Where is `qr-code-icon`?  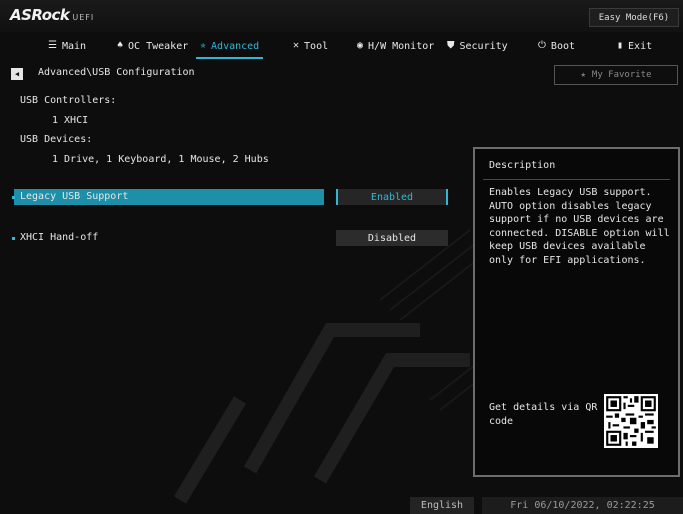 qr-code-icon is located at coordinates (631, 421).